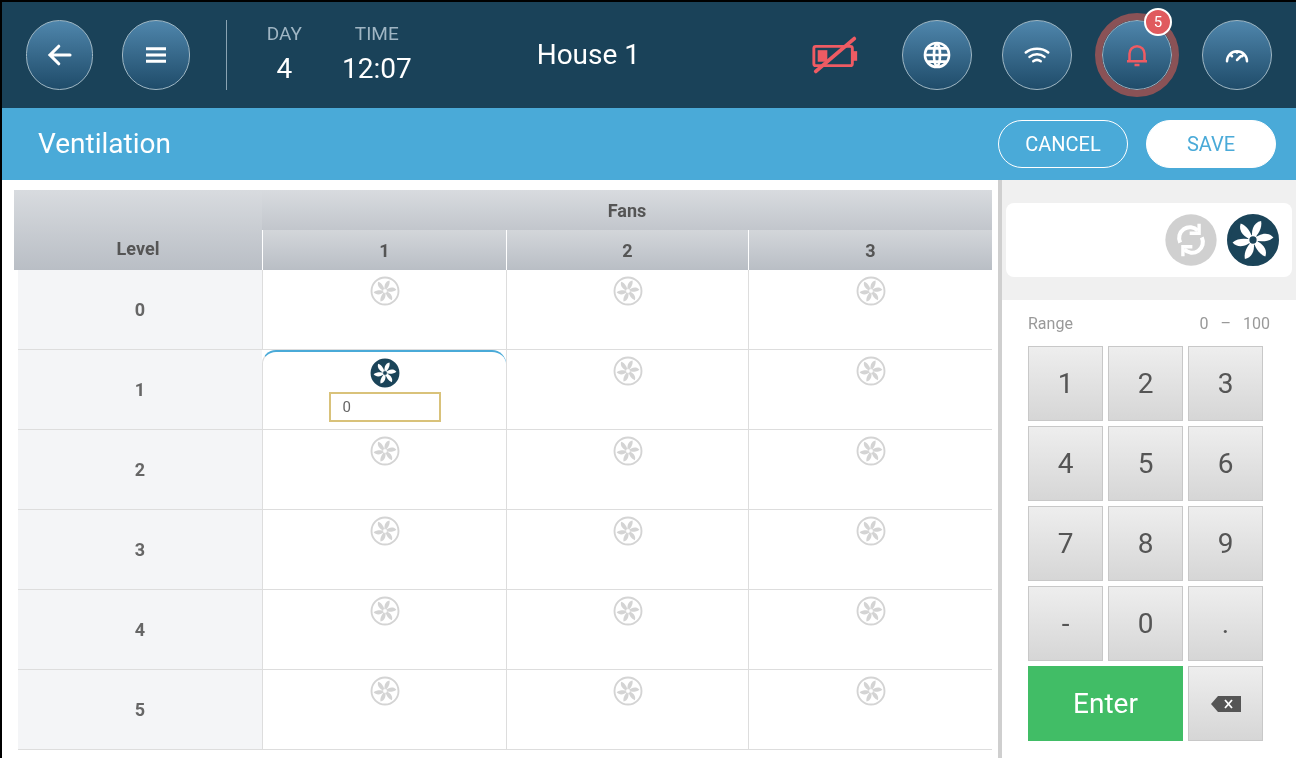 This screenshot has height=758, width=1296. Describe the element at coordinates (140, 390) in the screenshot. I see `level-cell: 1` at that location.